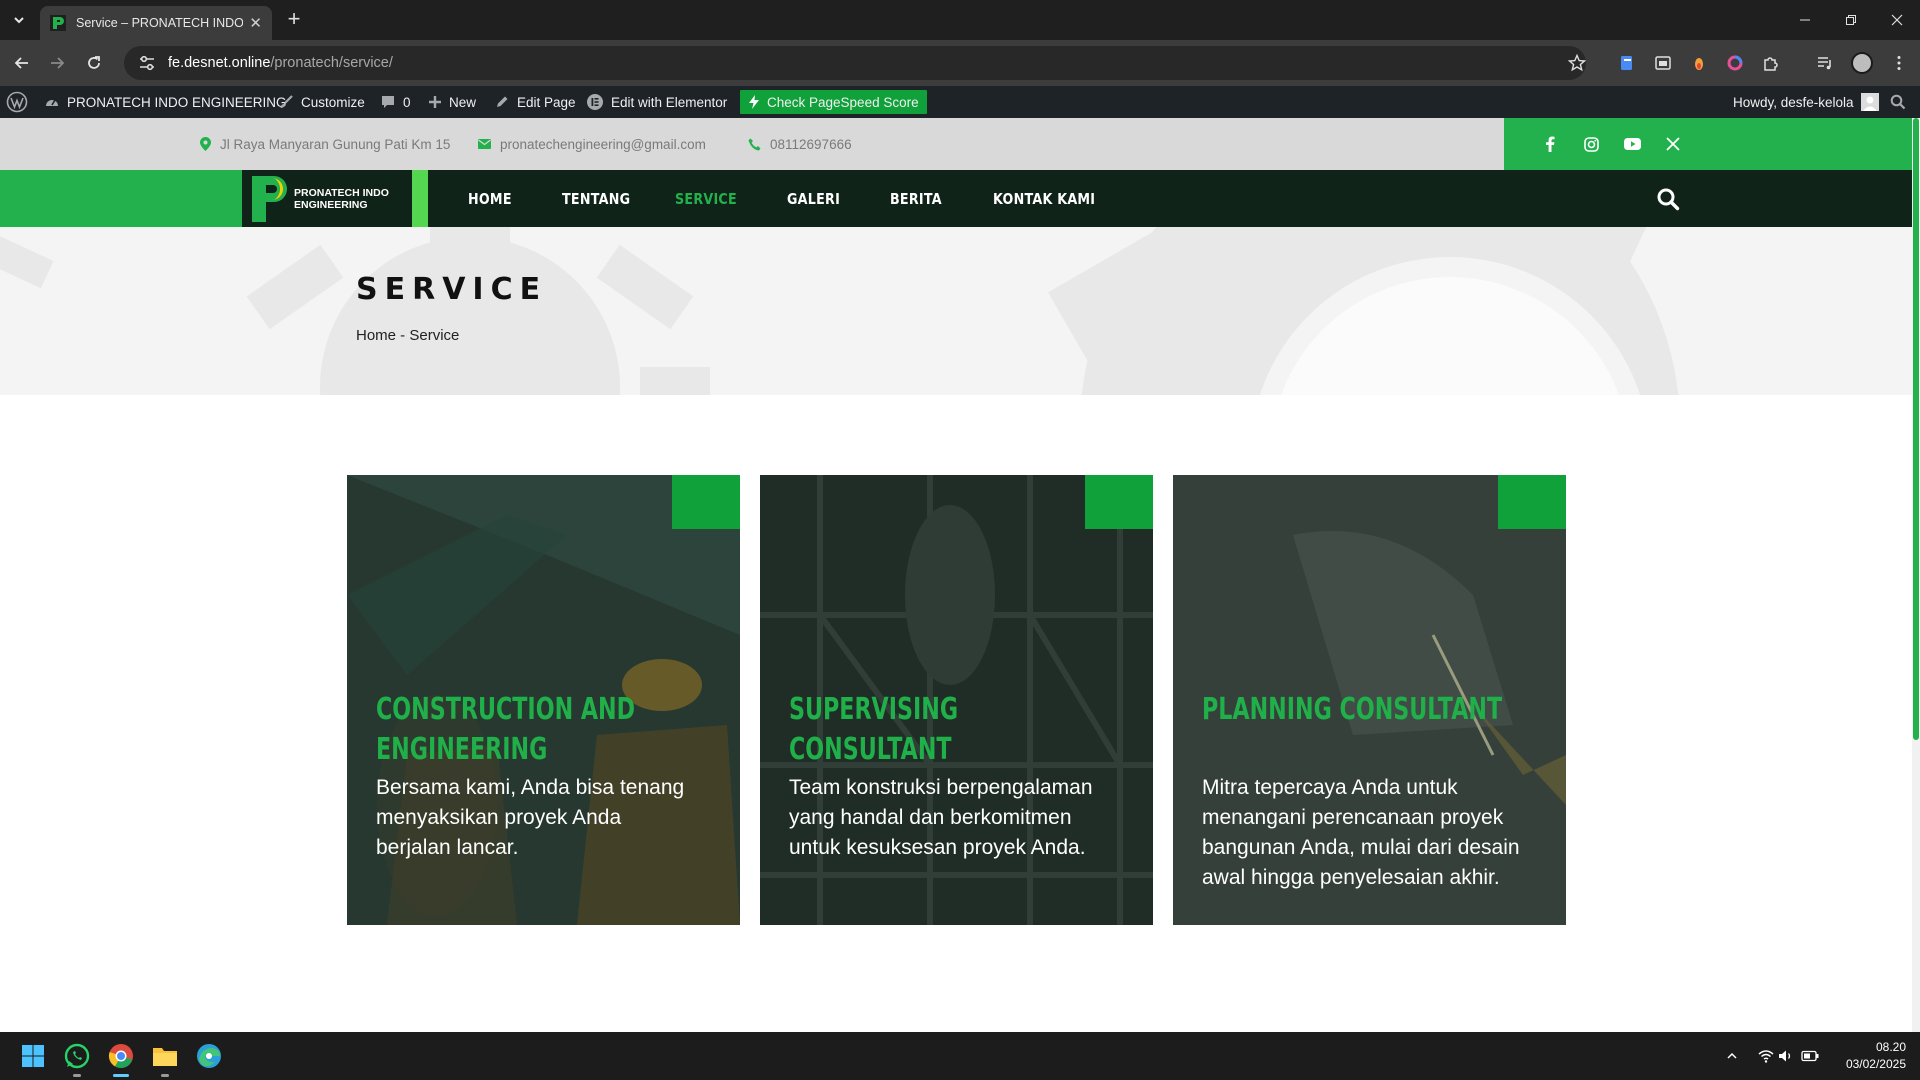 The height and width of the screenshot is (1080, 1920). What do you see at coordinates (800, 144) in the screenshot?
I see `phone-info: 08112697666` at bounding box center [800, 144].